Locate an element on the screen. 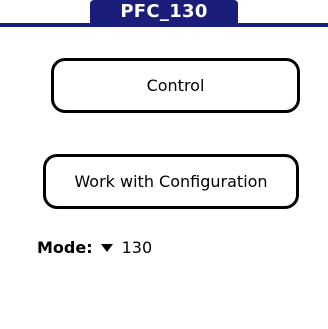 Image resolution: width=328 pixels, height=329 pixels. app-title: PFC_130 is located at coordinates (164, 11).